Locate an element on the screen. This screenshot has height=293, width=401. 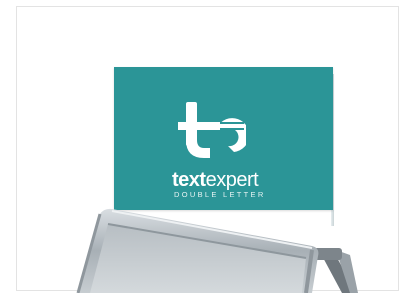
brand-name: textexpert is located at coordinates (217, 180).